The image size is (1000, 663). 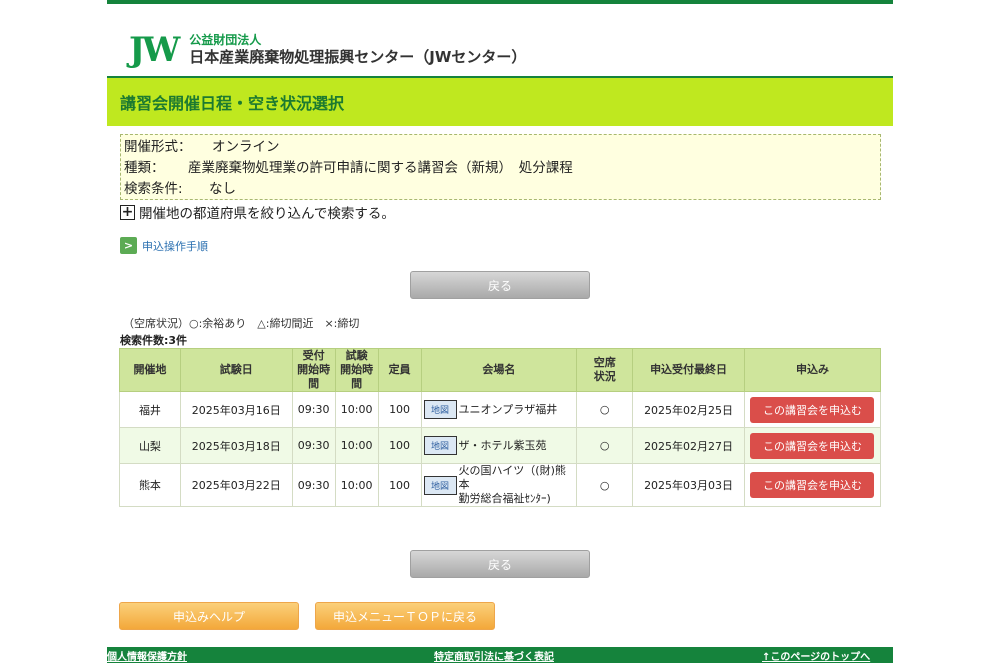 What do you see at coordinates (500, 189) in the screenshot?
I see `search-condition-row: 検索条件: なし` at bounding box center [500, 189].